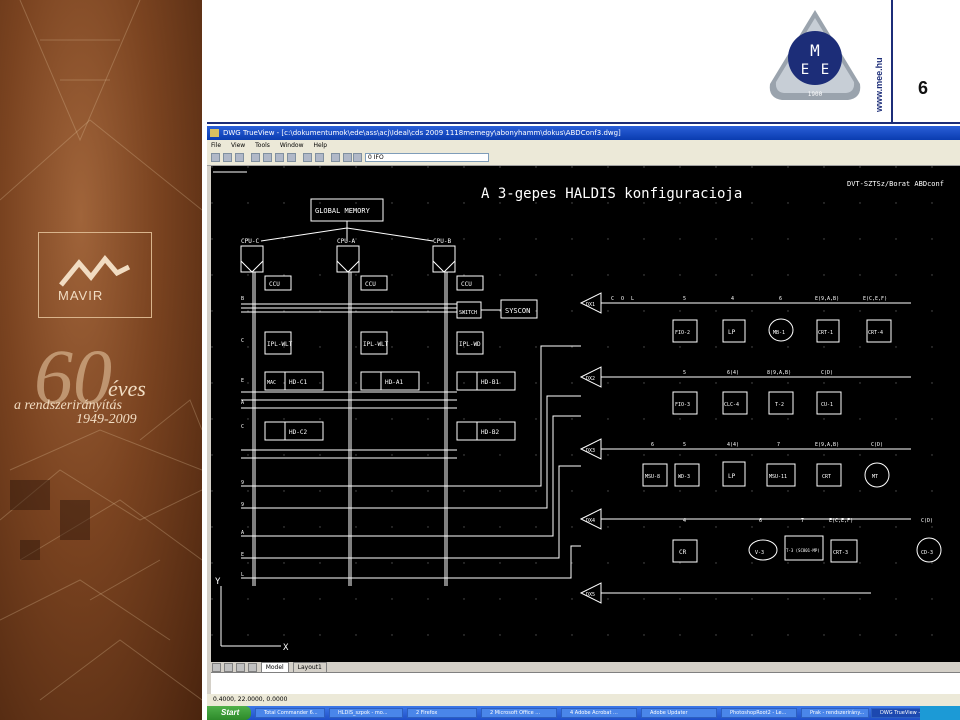  What do you see at coordinates (239, 157) in the screenshot?
I see `plot-icon` at bounding box center [239, 157].